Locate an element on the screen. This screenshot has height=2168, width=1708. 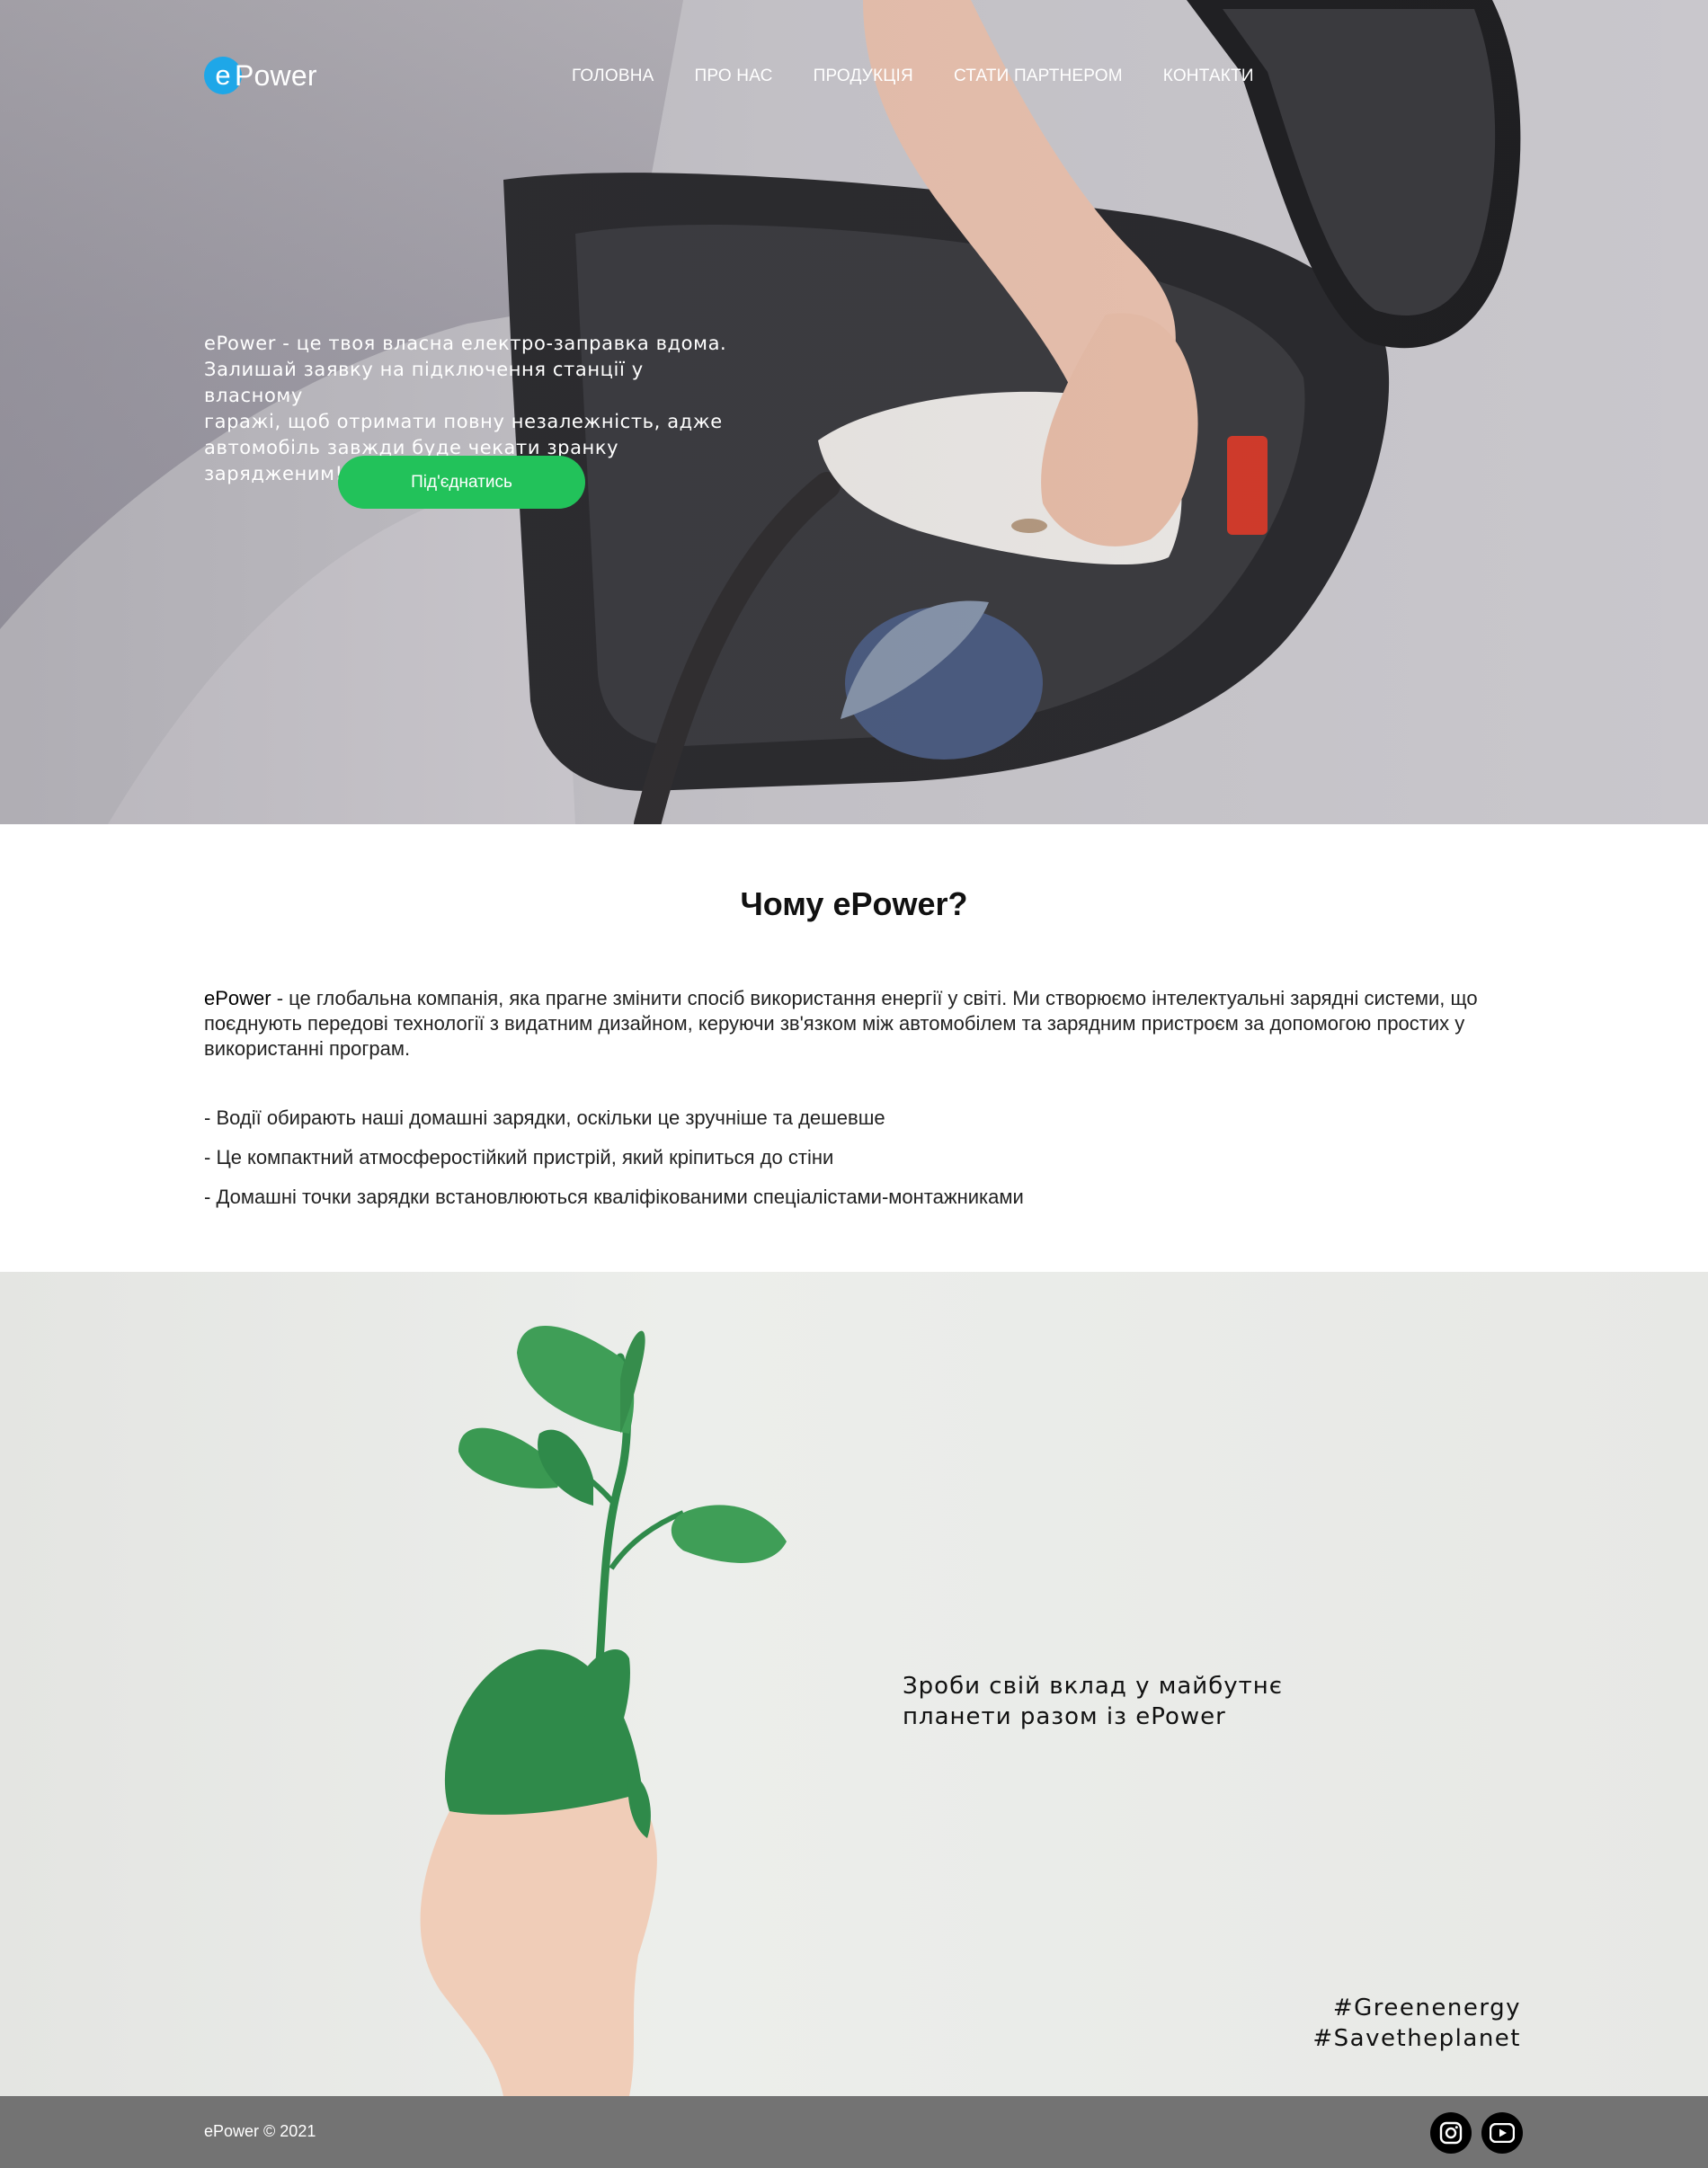
youtube-icon is located at coordinates (1502, 2133).